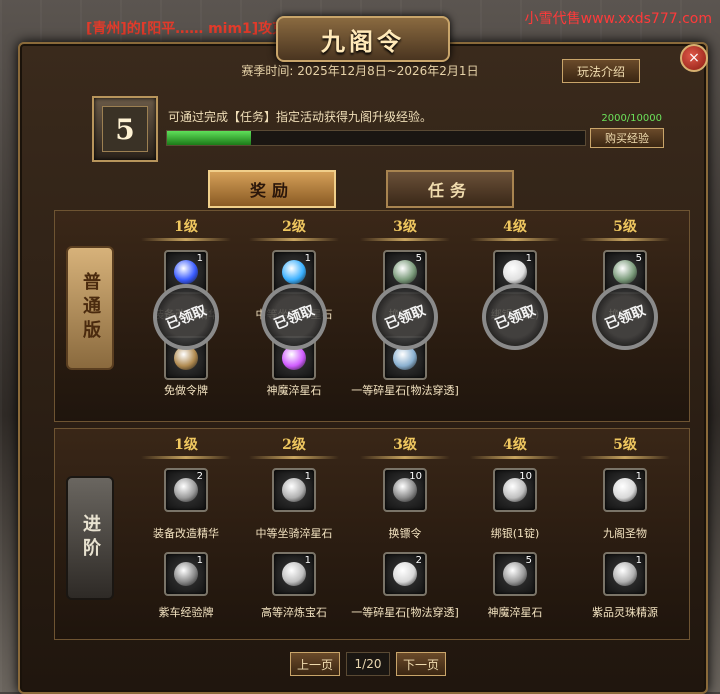 The height and width of the screenshot is (694, 720). What do you see at coordinates (625, 612) in the screenshot?
I see `reward-item-name: 紫品灵珠精源` at bounding box center [625, 612].